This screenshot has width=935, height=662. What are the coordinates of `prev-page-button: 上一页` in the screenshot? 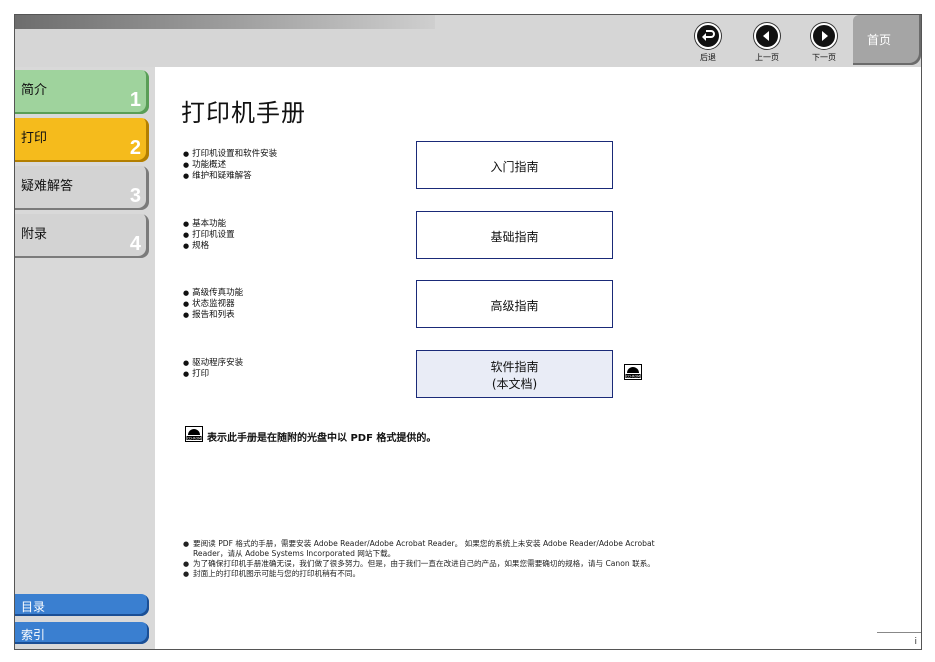 It's located at (767, 43).